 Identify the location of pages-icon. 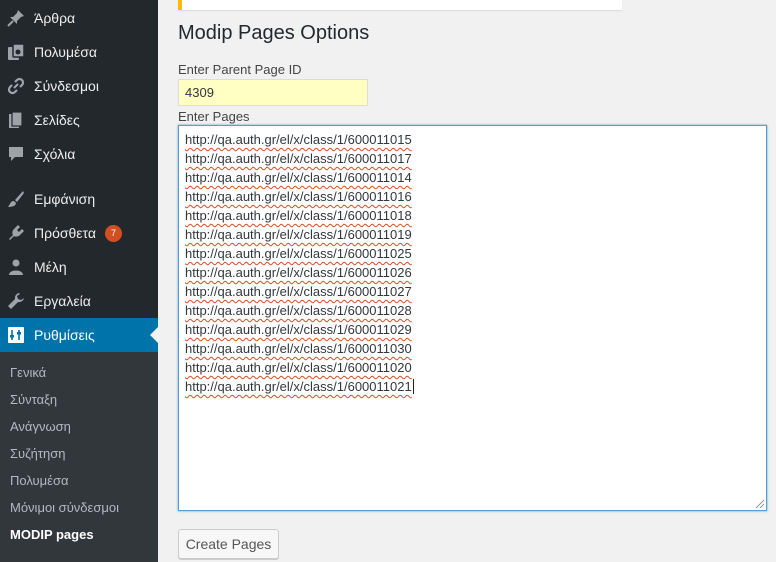
(16, 120).